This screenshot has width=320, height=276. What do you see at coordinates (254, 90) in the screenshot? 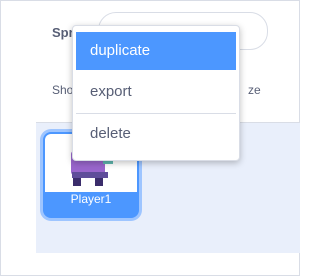
I see `size-label: ze` at bounding box center [254, 90].